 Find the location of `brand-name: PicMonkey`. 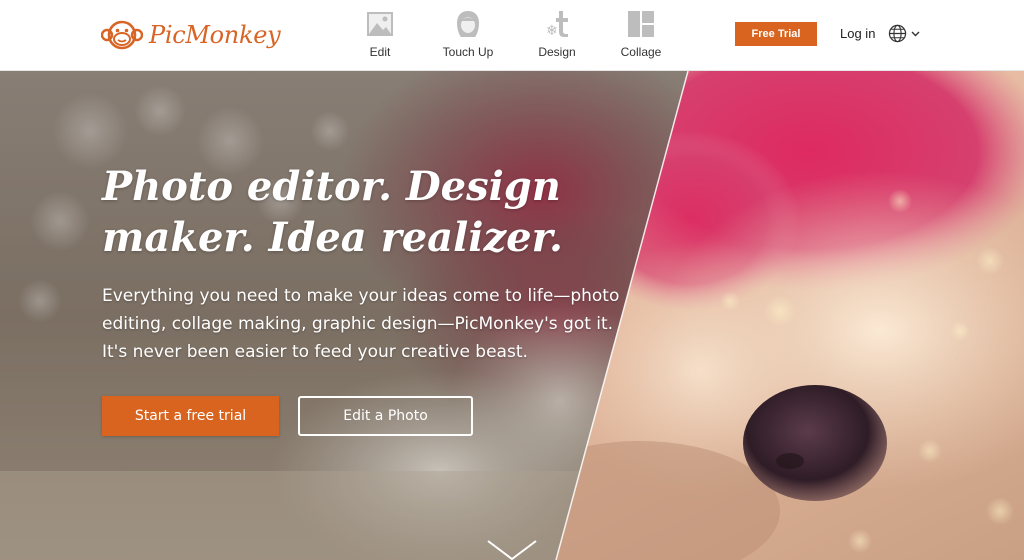

brand-name: PicMonkey is located at coordinates (215, 35).